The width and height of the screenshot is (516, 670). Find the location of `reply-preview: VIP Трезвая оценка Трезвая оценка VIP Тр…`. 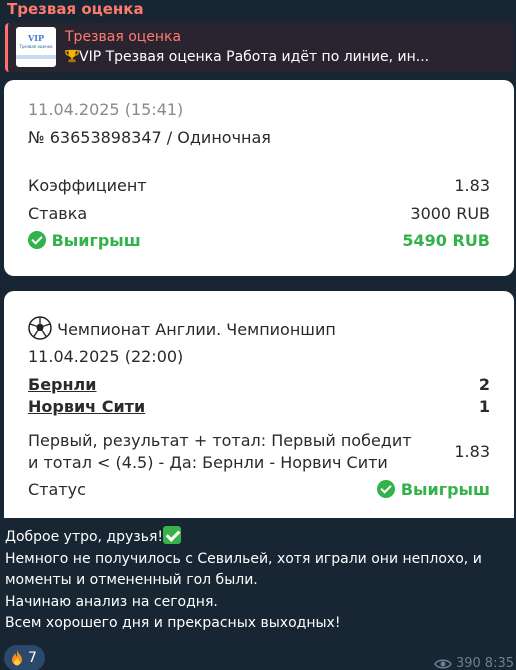

reply-preview: VIP Трезвая оценка Трезвая оценка VIP Тр… is located at coordinates (259, 47).